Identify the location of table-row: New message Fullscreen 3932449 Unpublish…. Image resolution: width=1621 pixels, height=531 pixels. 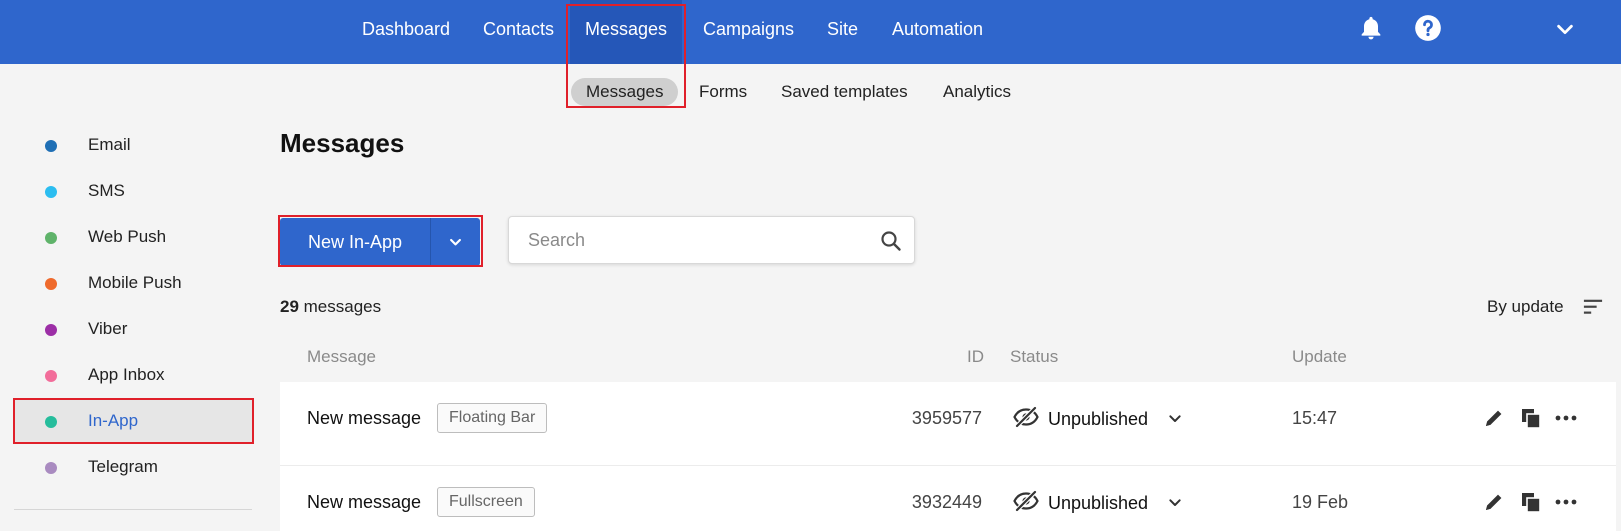
(948, 498).